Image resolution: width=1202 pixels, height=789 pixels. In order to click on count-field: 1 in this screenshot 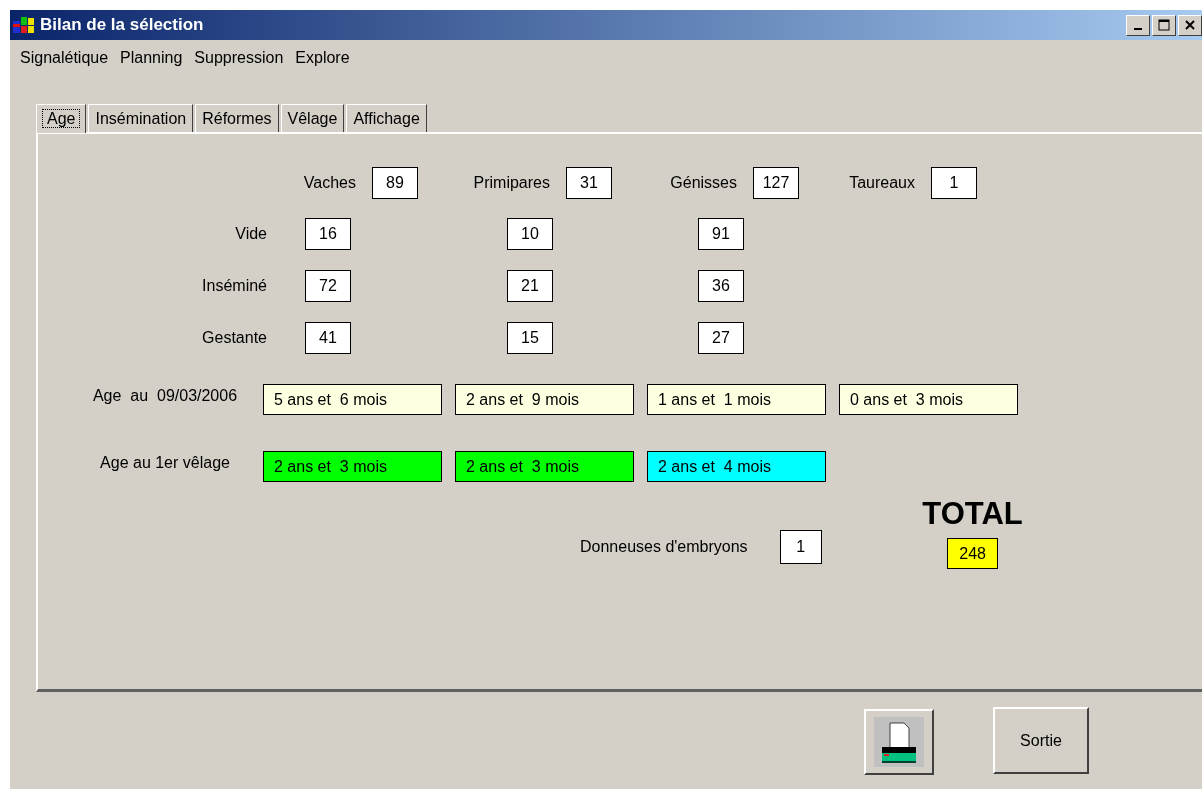, I will do `click(954, 183)`.